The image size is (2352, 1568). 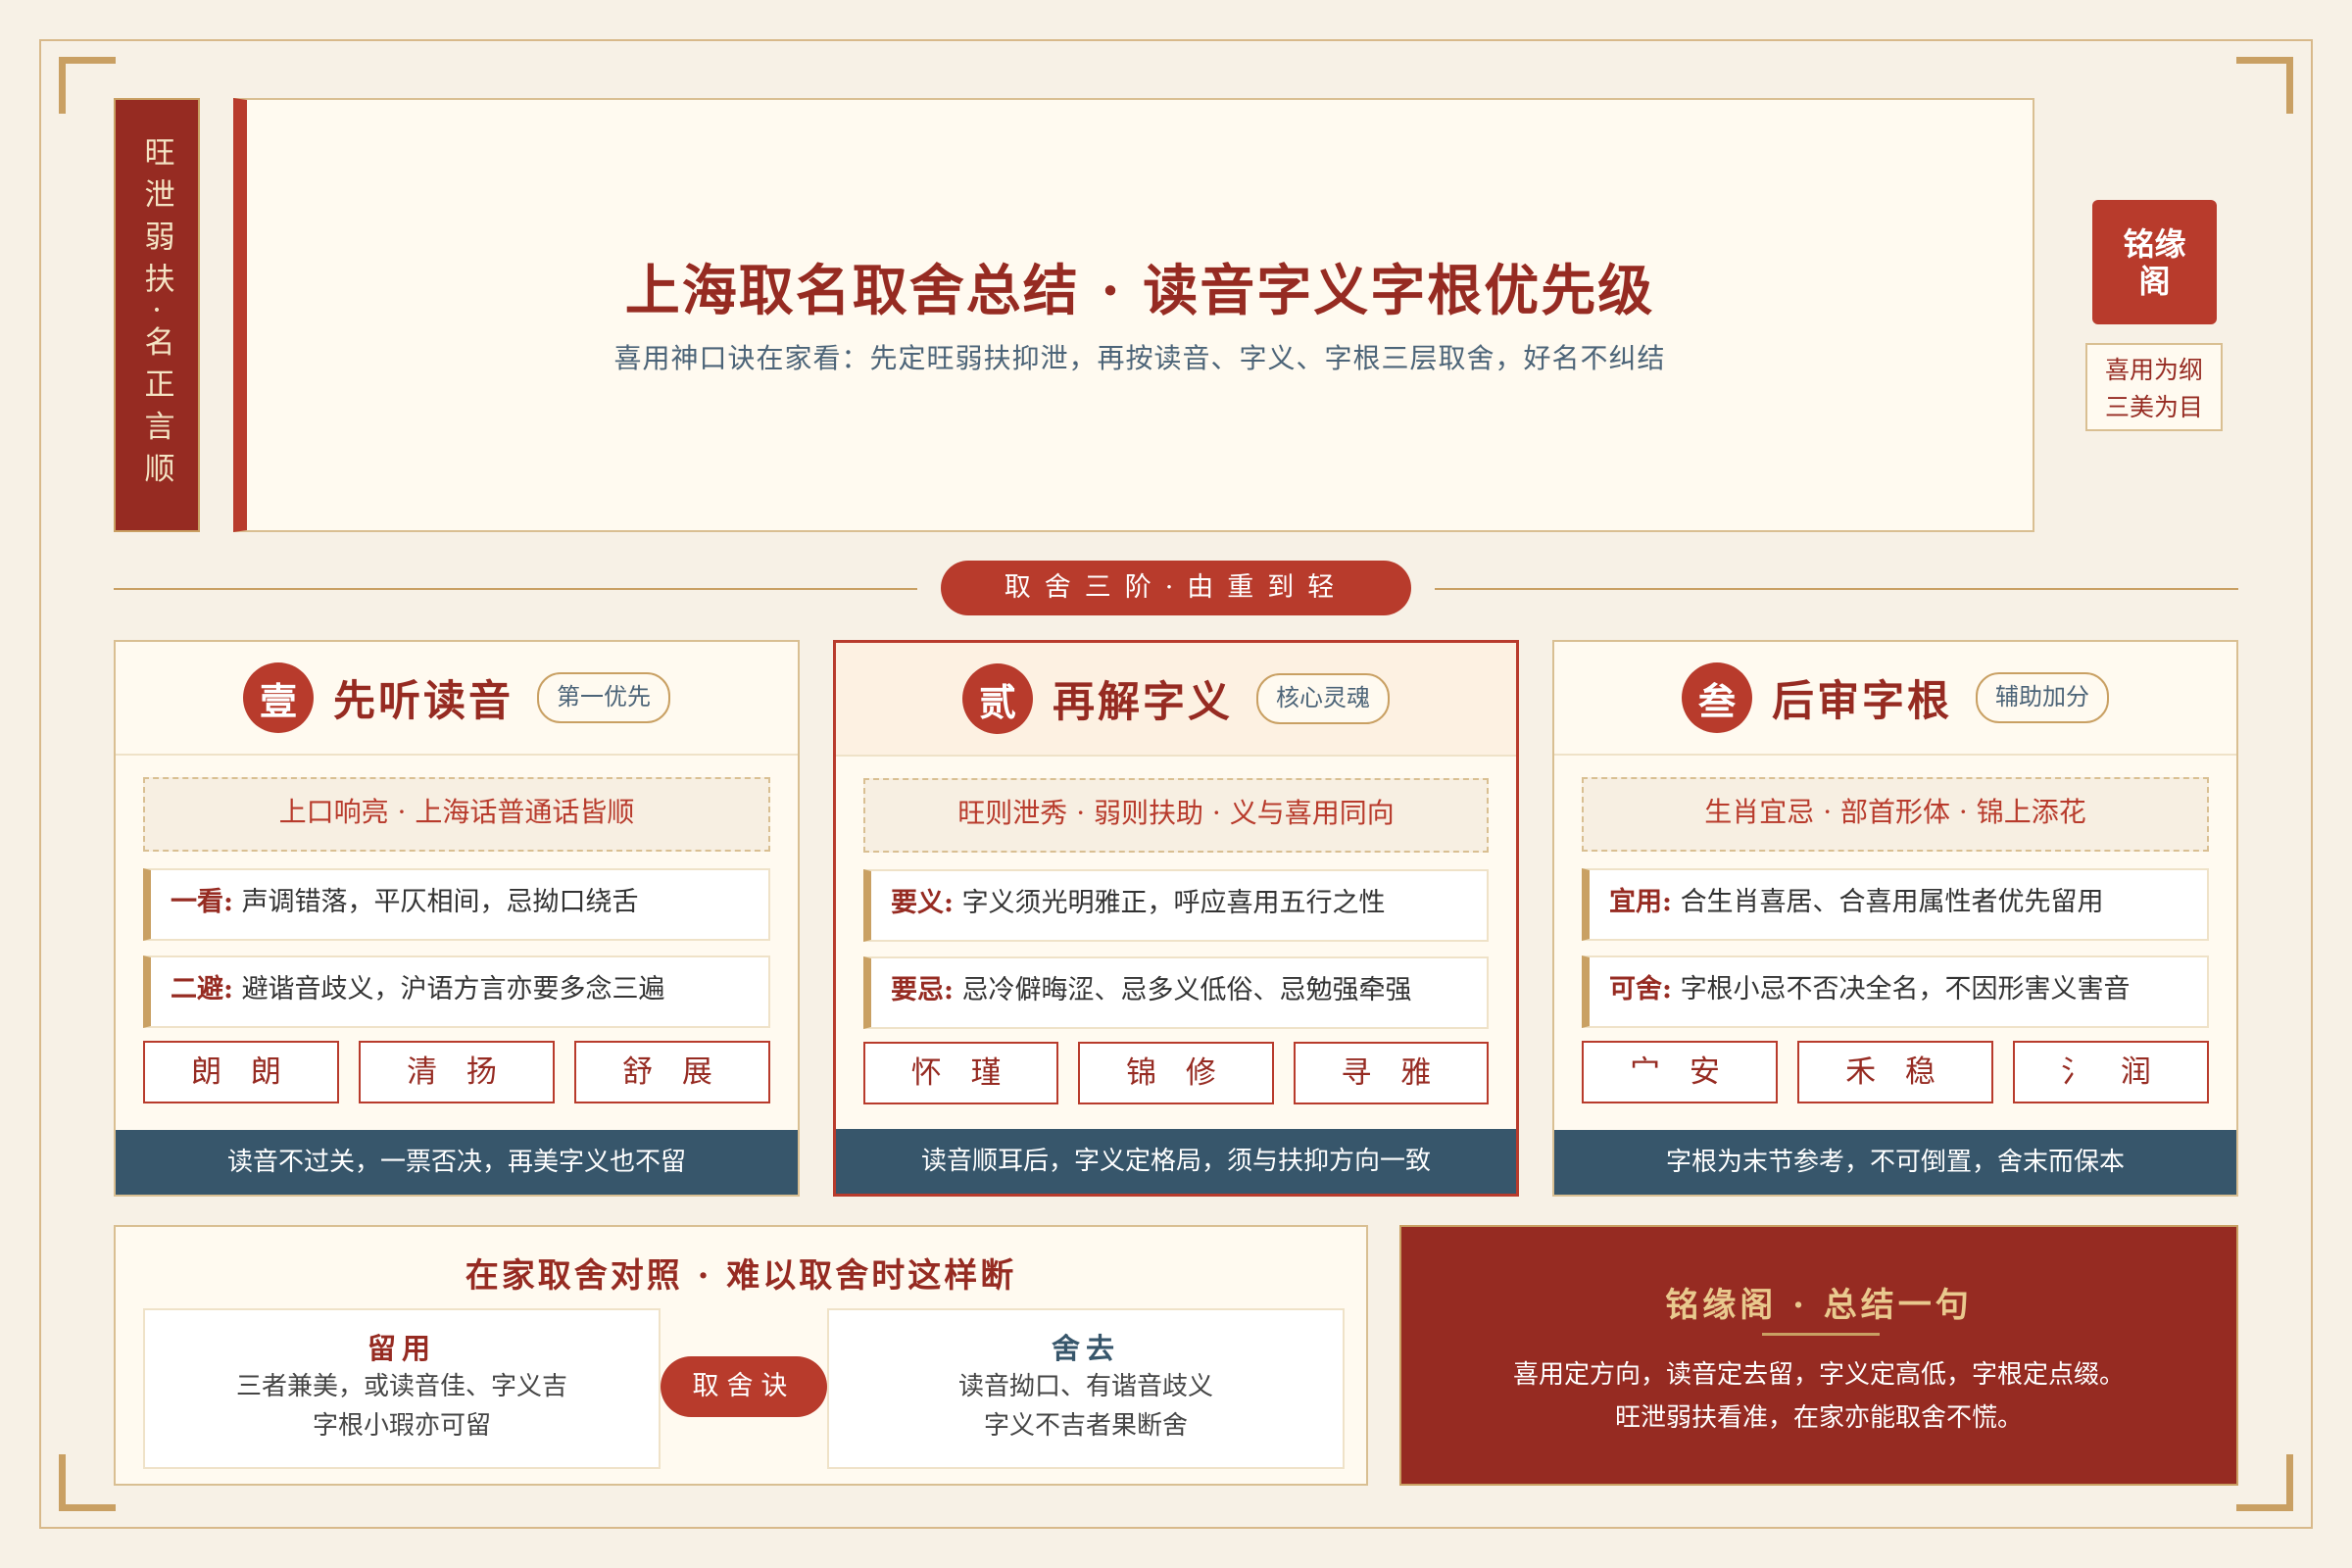 What do you see at coordinates (2043, 697) in the screenshot?
I see `card-priority-tag: 辅助加分` at bounding box center [2043, 697].